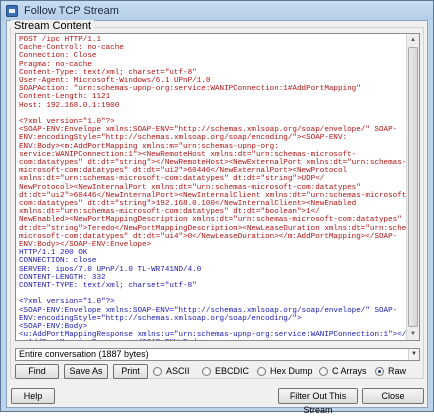 This screenshot has height=417, width=434. I want to click on client-stream-line: ENV:Body></SOAP-ENV:Envelope>, so click(85, 245).